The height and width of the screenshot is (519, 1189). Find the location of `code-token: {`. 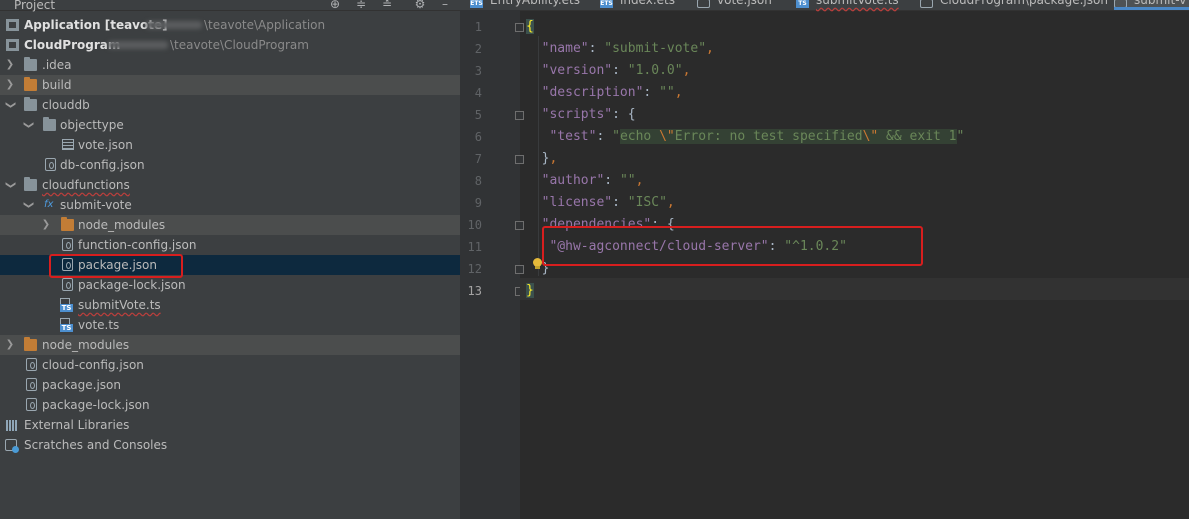

code-token: { is located at coordinates (631, 114).